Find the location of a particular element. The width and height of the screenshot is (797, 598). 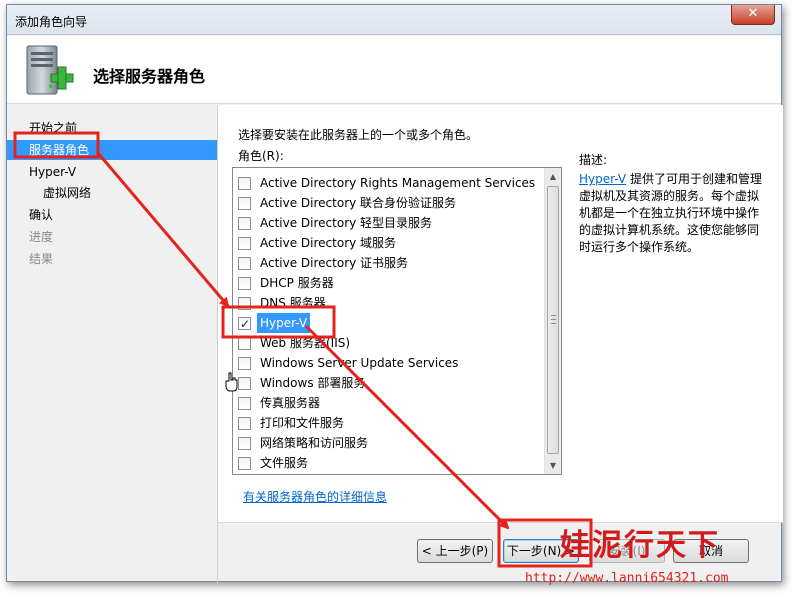

nav-item-before-you-begin: 开始之前 is located at coordinates (112, 128).